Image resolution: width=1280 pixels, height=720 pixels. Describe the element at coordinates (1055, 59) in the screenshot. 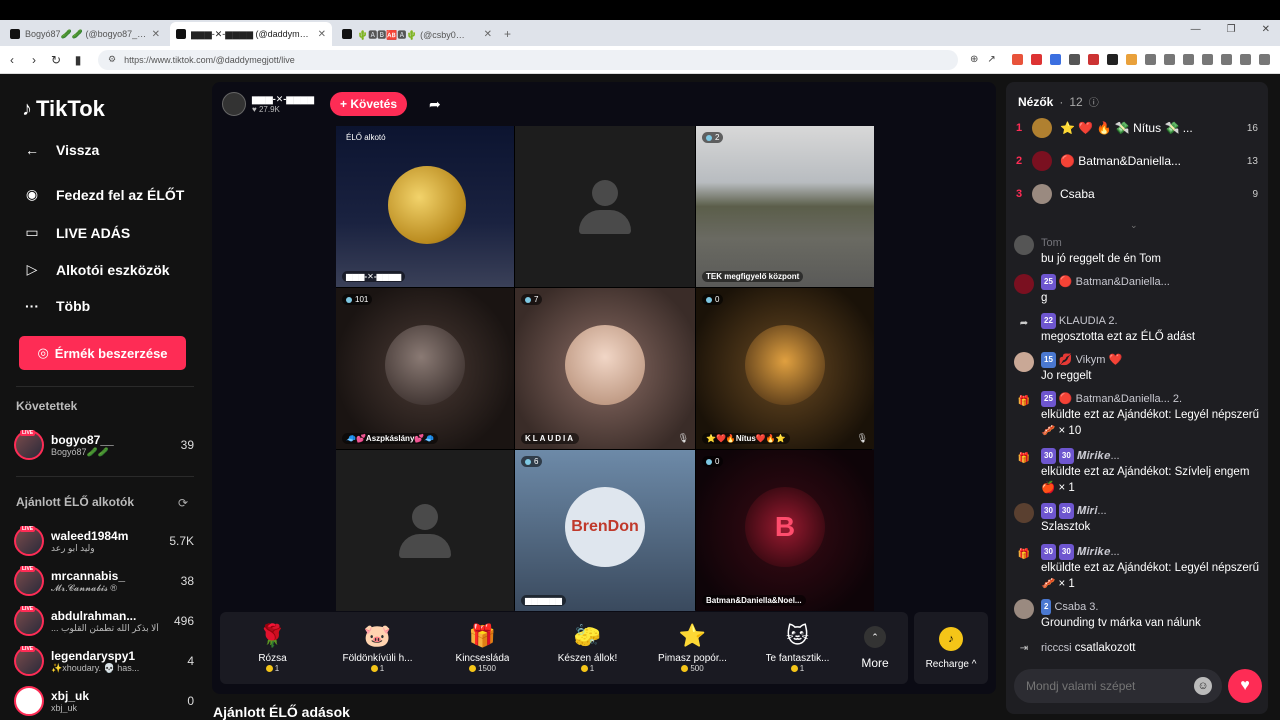

I see `translate-icon` at that location.